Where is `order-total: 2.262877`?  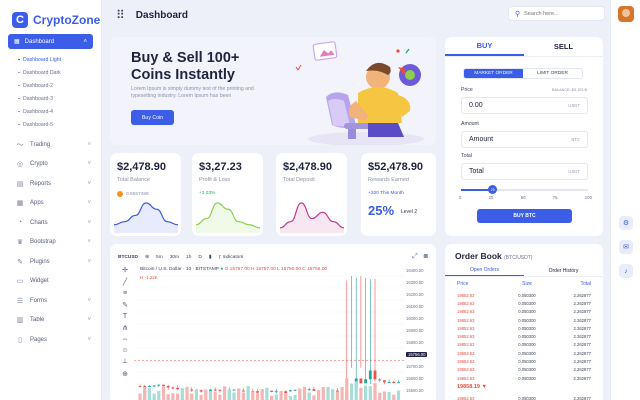 order-total: 2.262877 is located at coordinates (582, 303).